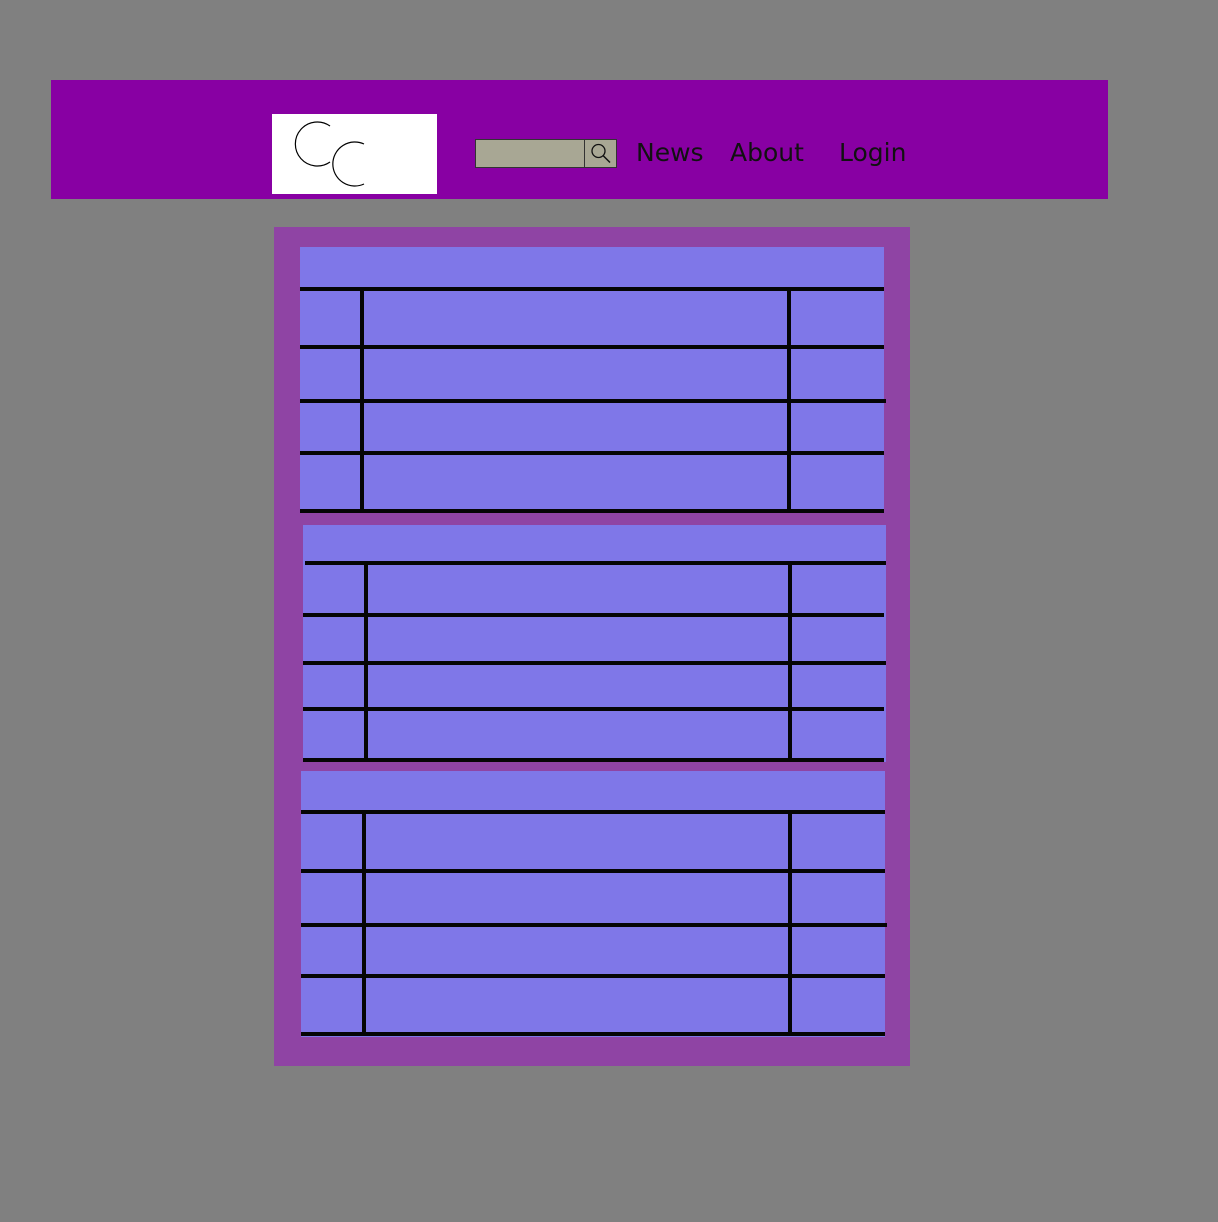 The height and width of the screenshot is (1222, 1218). I want to click on search-box, so click(546, 153).